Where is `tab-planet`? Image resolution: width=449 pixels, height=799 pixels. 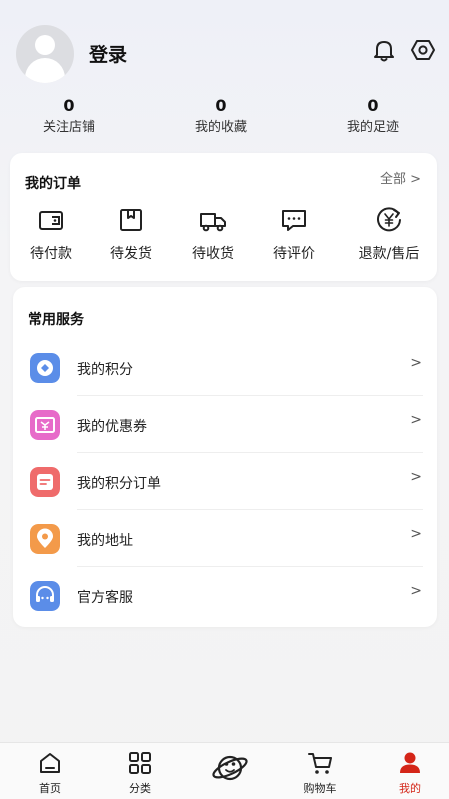
tab-planet is located at coordinates (230, 769).